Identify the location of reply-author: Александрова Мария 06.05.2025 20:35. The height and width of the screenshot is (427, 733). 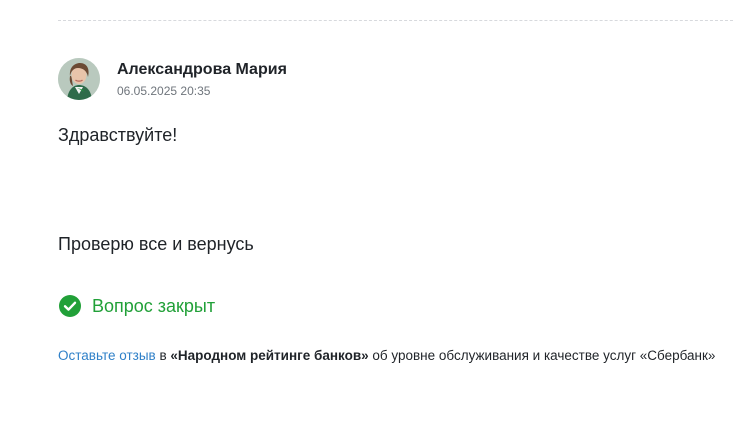
(172, 79).